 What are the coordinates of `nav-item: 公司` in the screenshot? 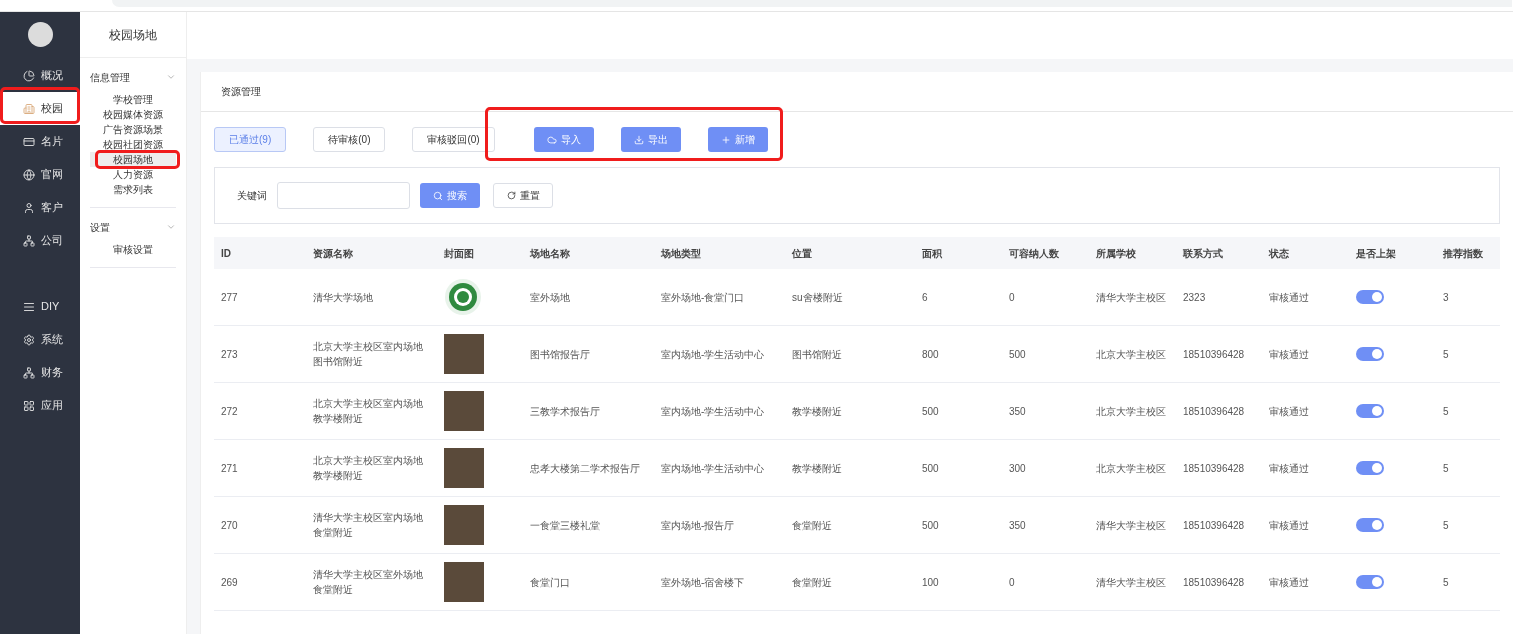 It's located at (40, 240).